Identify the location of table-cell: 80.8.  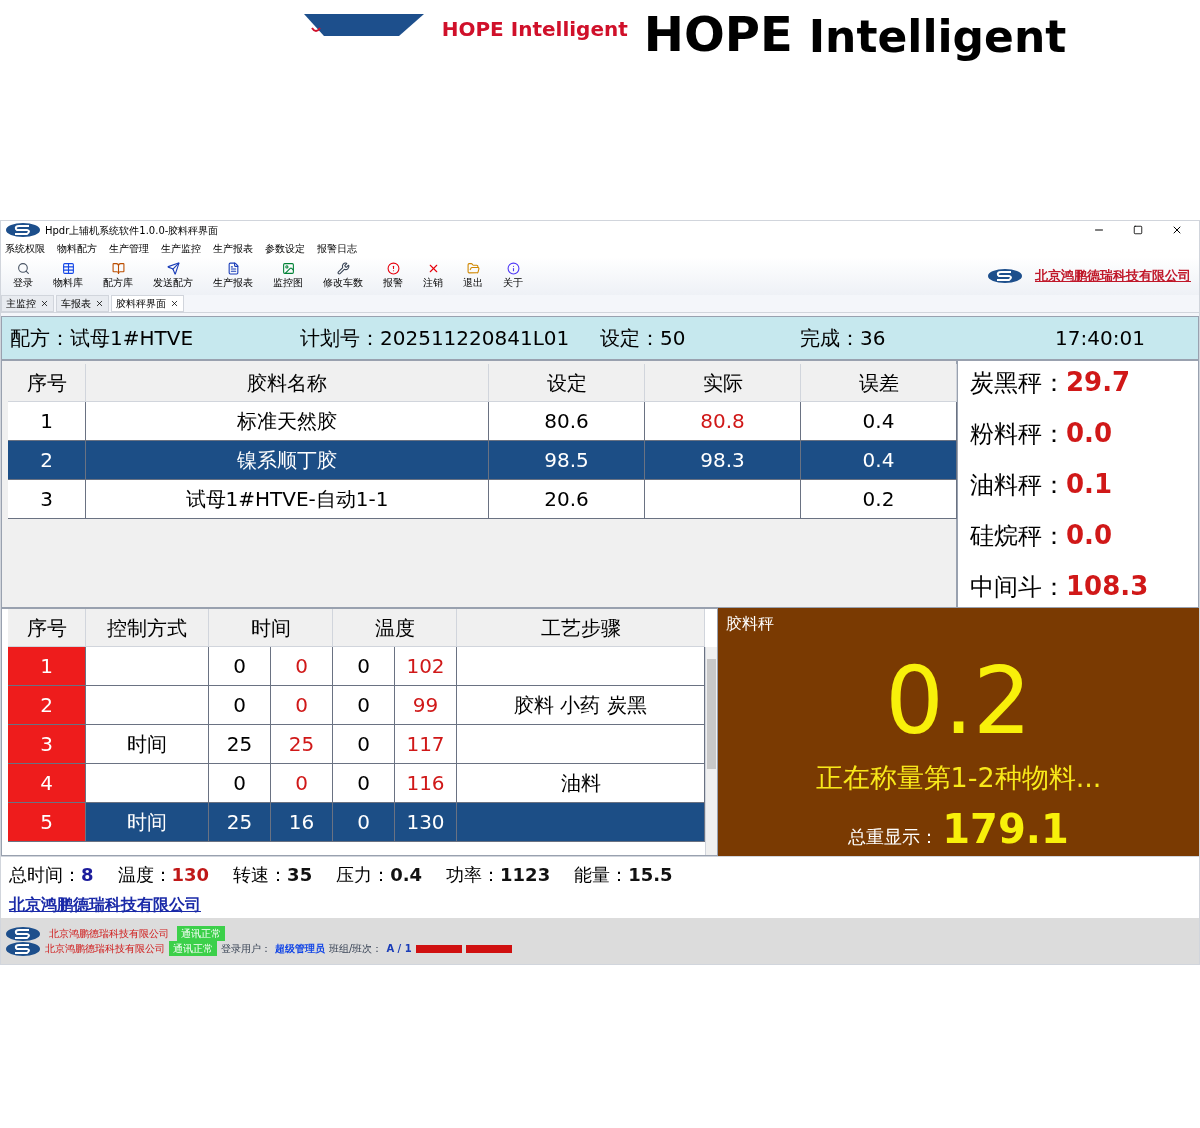
(723, 421).